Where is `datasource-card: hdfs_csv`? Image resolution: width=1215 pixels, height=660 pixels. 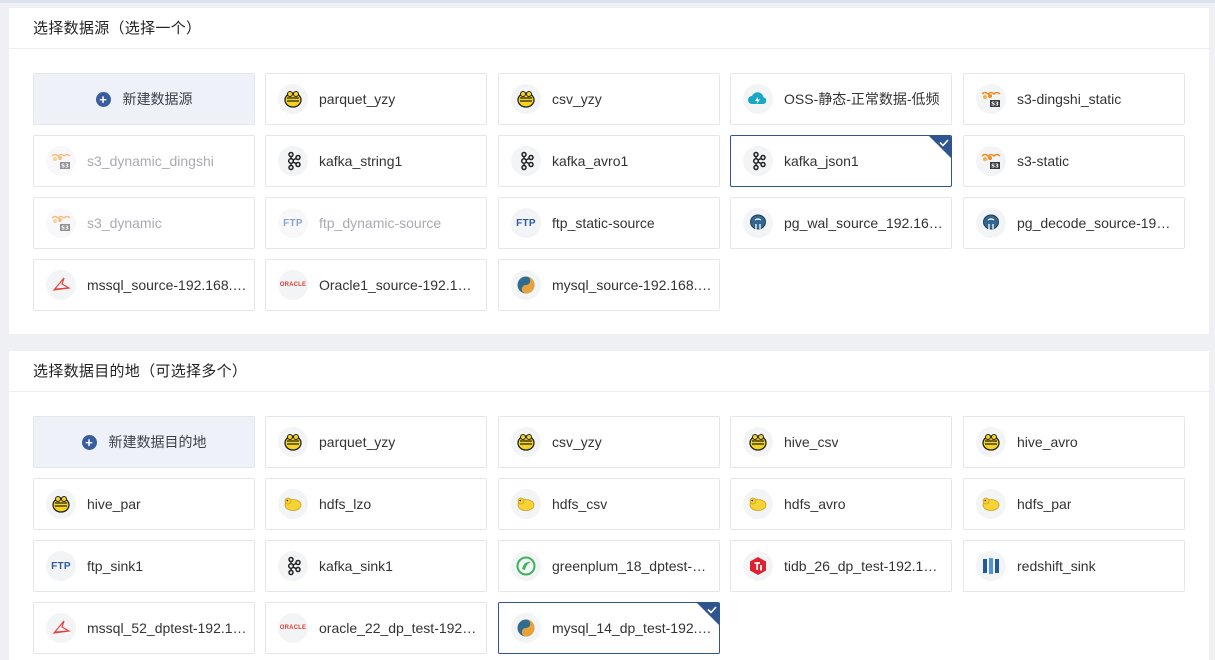 datasource-card: hdfs_csv is located at coordinates (609, 504).